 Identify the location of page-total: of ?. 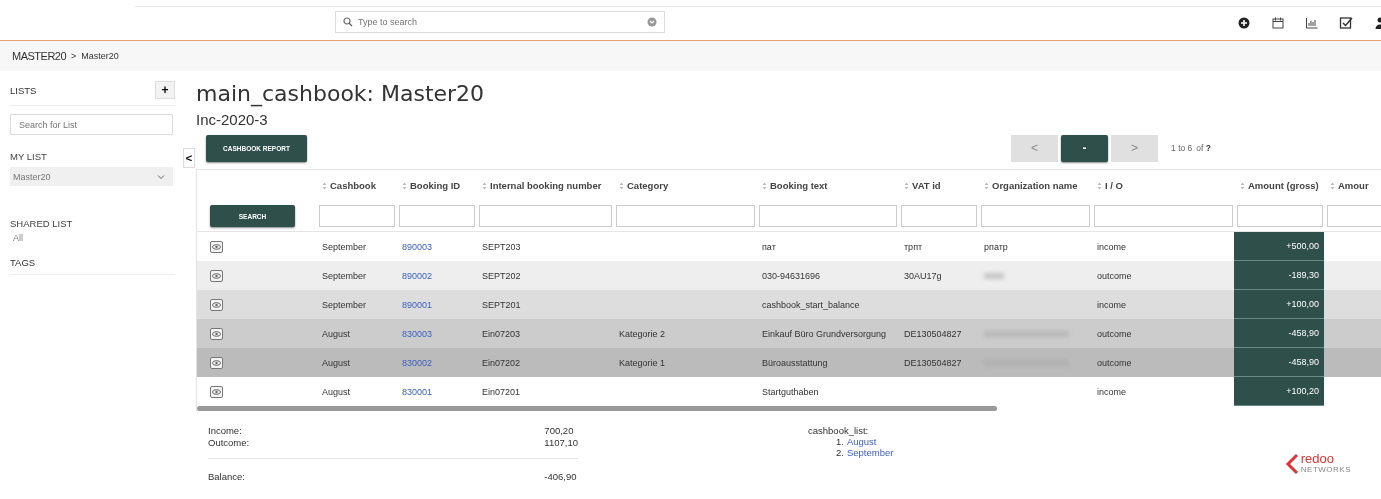
(1203, 148).